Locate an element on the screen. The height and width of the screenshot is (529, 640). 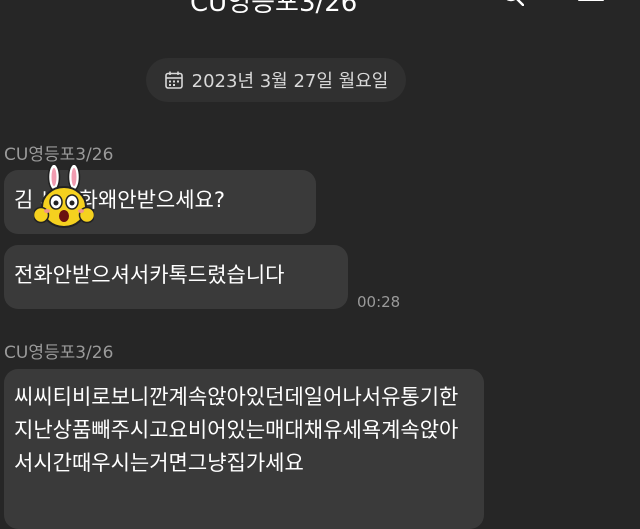
message-bubble: 전화안받으셔서카톡드렸습니다 is located at coordinates (176, 277).